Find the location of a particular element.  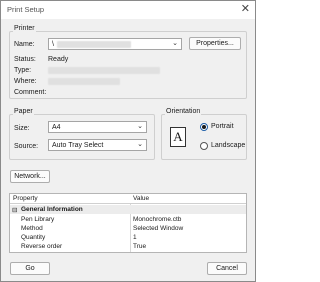

paper-legend: Paper is located at coordinates (23, 111).